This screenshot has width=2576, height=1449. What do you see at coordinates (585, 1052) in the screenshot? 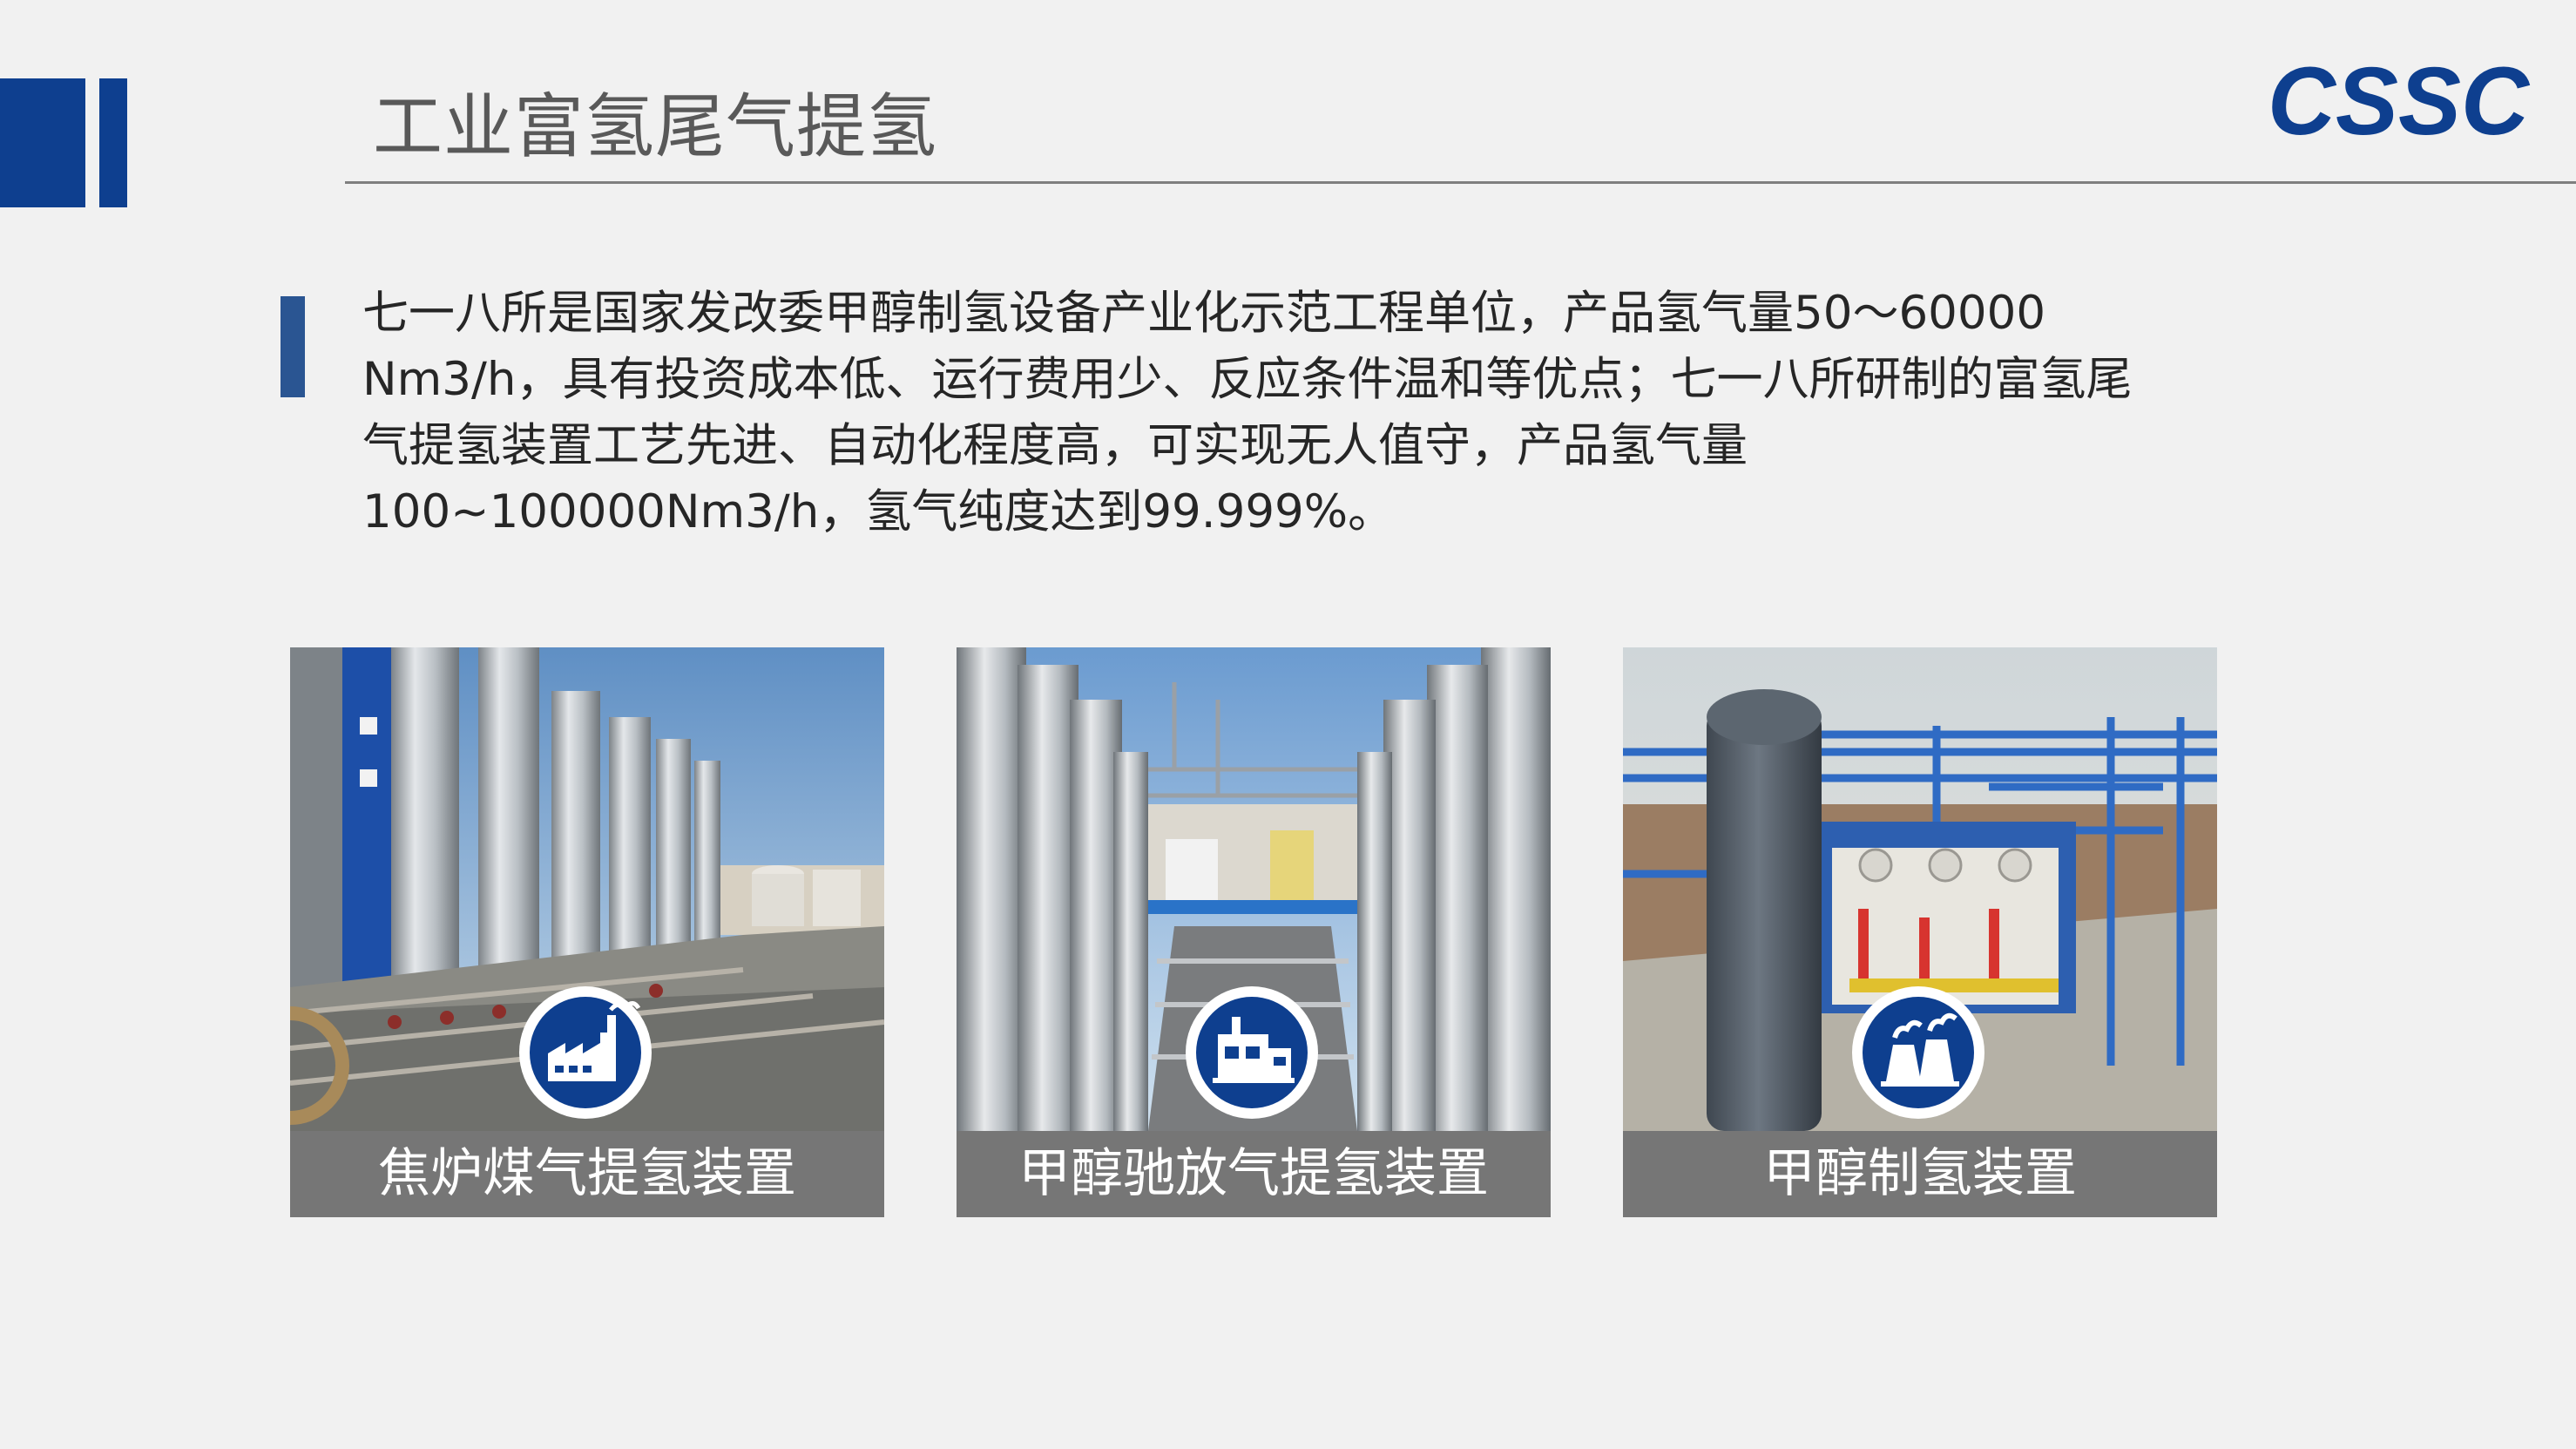
I see `factory-icon` at bounding box center [585, 1052].